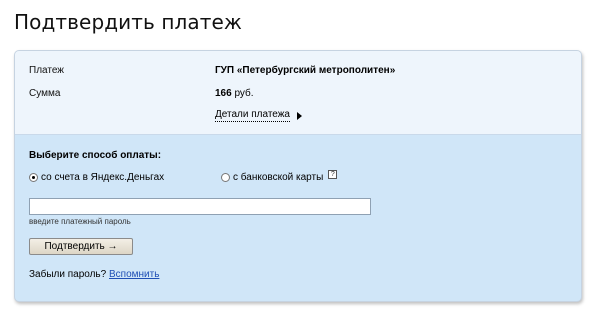 The image size is (600, 321). Describe the element at coordinates (200, 206) in the screenshot. I see `password-input` at that location.